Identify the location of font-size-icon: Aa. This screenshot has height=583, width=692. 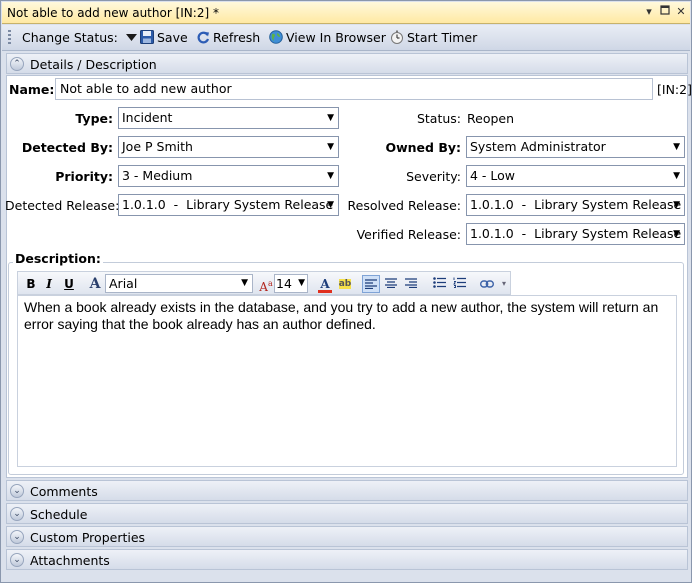
(266, 286).